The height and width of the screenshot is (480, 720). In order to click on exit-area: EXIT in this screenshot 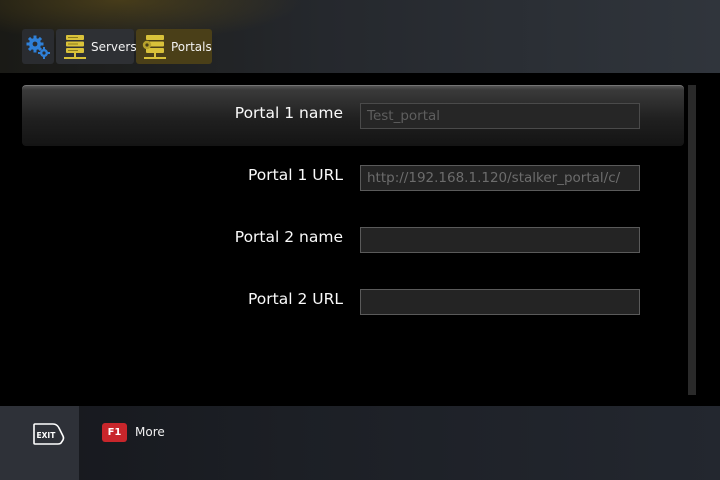, I will do `click(39, 443)`.